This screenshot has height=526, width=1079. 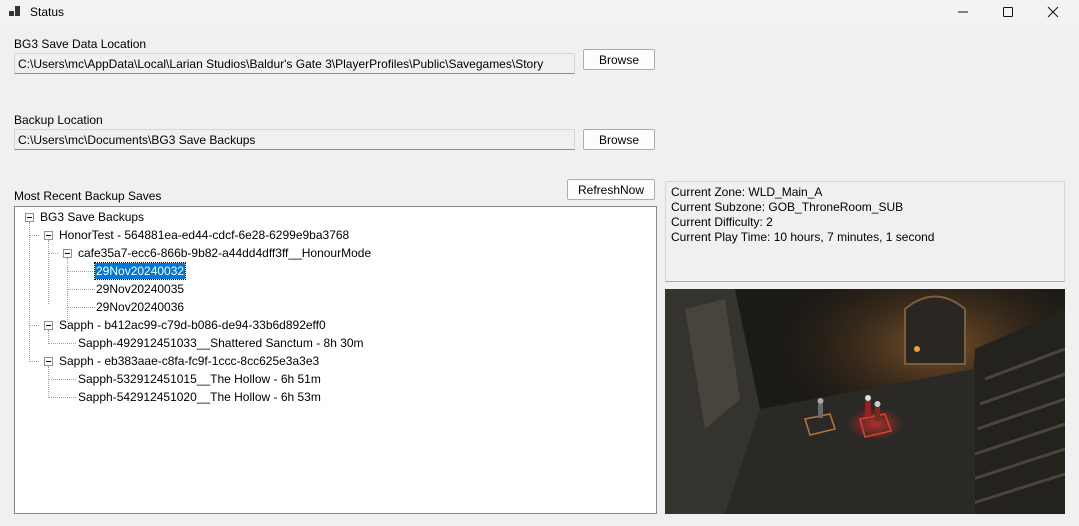 I want to click on close-icon, so click(x=1053, y=12).